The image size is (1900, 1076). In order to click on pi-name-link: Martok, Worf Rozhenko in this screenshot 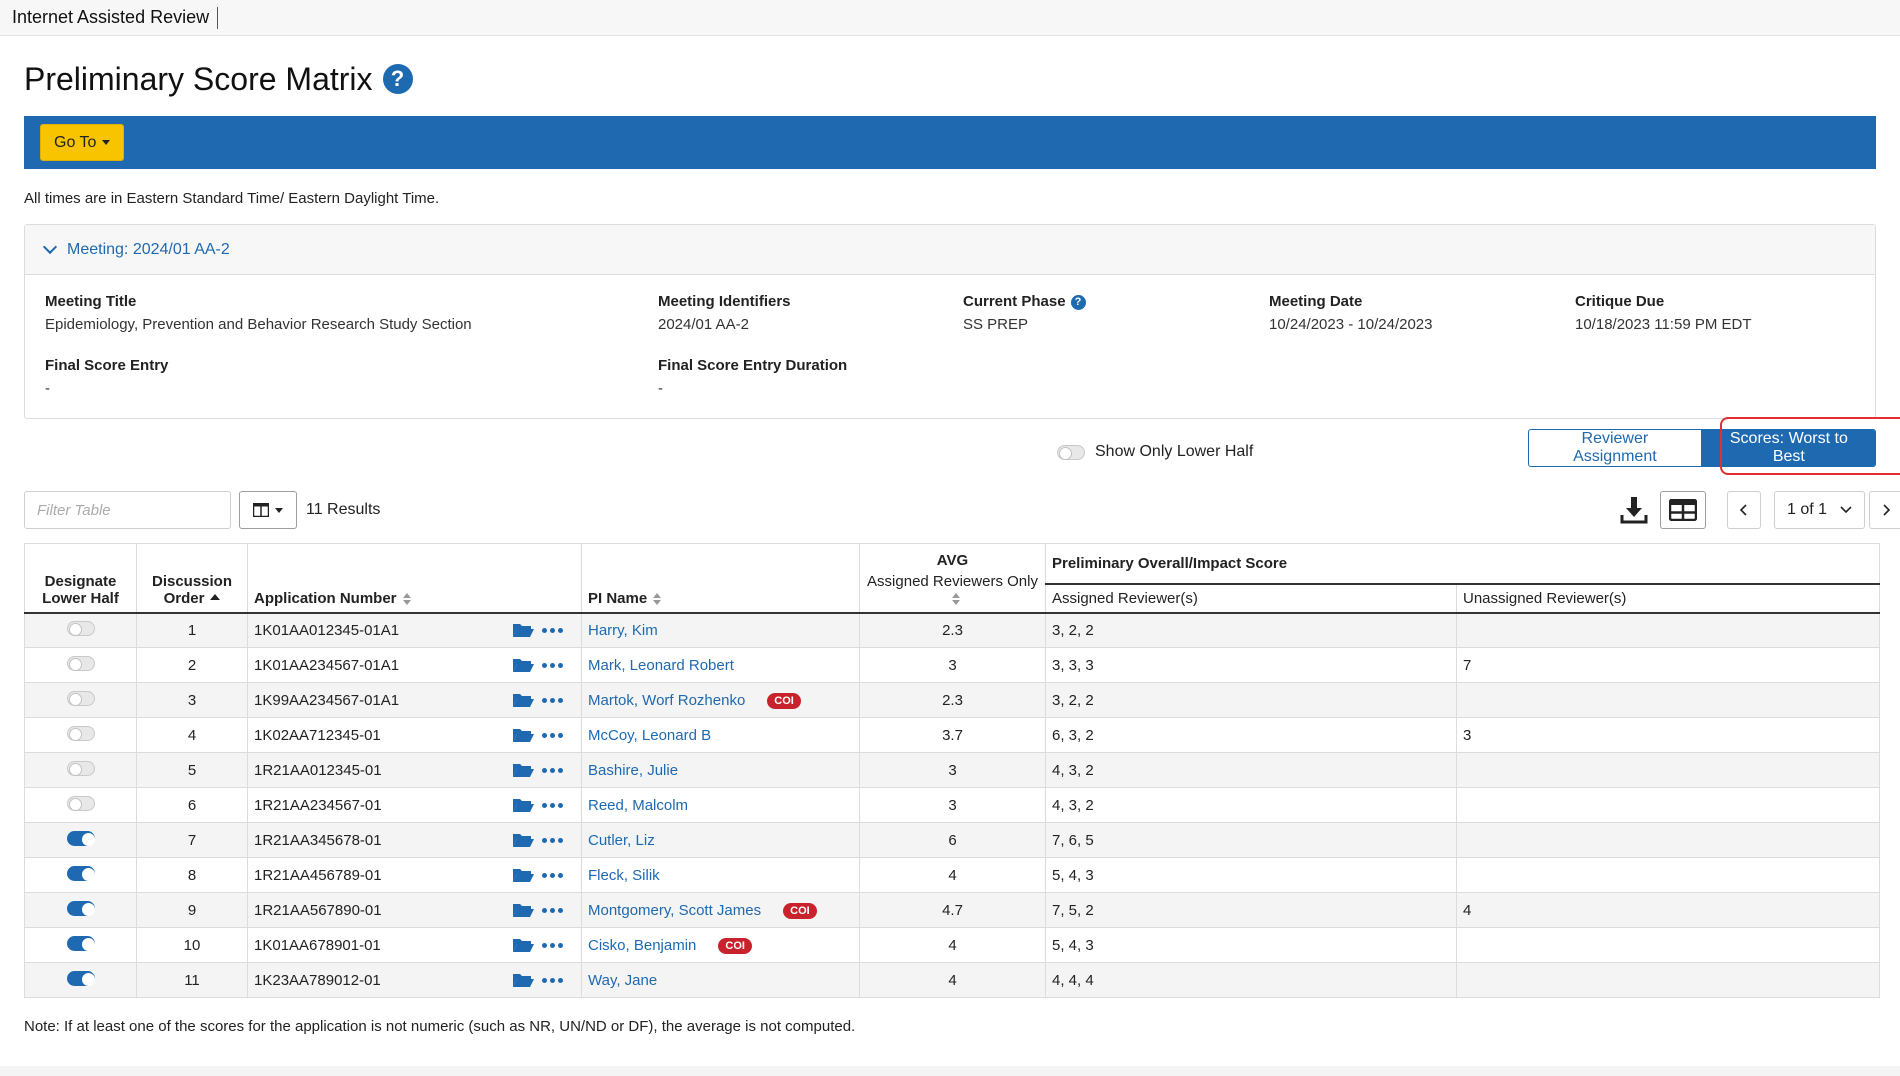, I will do `click(666, 700)`.